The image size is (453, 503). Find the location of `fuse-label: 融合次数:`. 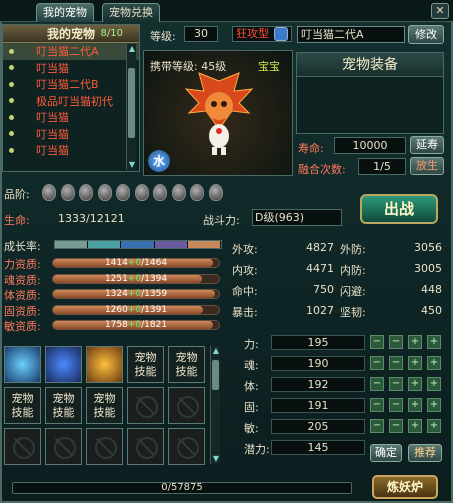

fuse-label: 融合次数: is located at coordinates (322, 169).